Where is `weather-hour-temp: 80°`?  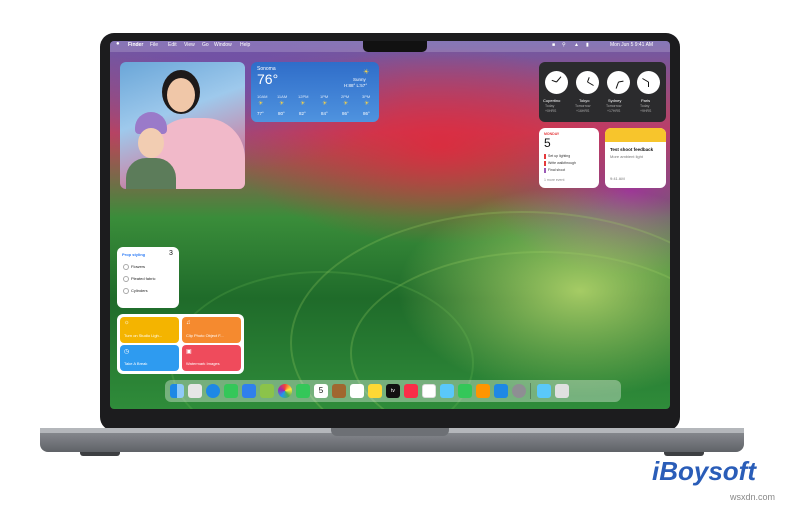 weather-hour-temp: 80° is located at coordinates (281, 113).